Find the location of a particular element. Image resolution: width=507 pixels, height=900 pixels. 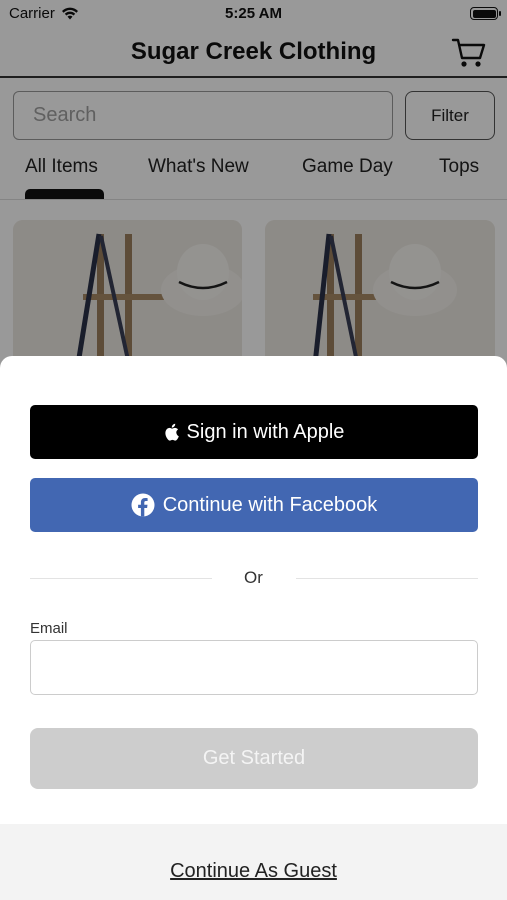

apple-button-label: Sign in with Apple is located at coordinates (265, 431).